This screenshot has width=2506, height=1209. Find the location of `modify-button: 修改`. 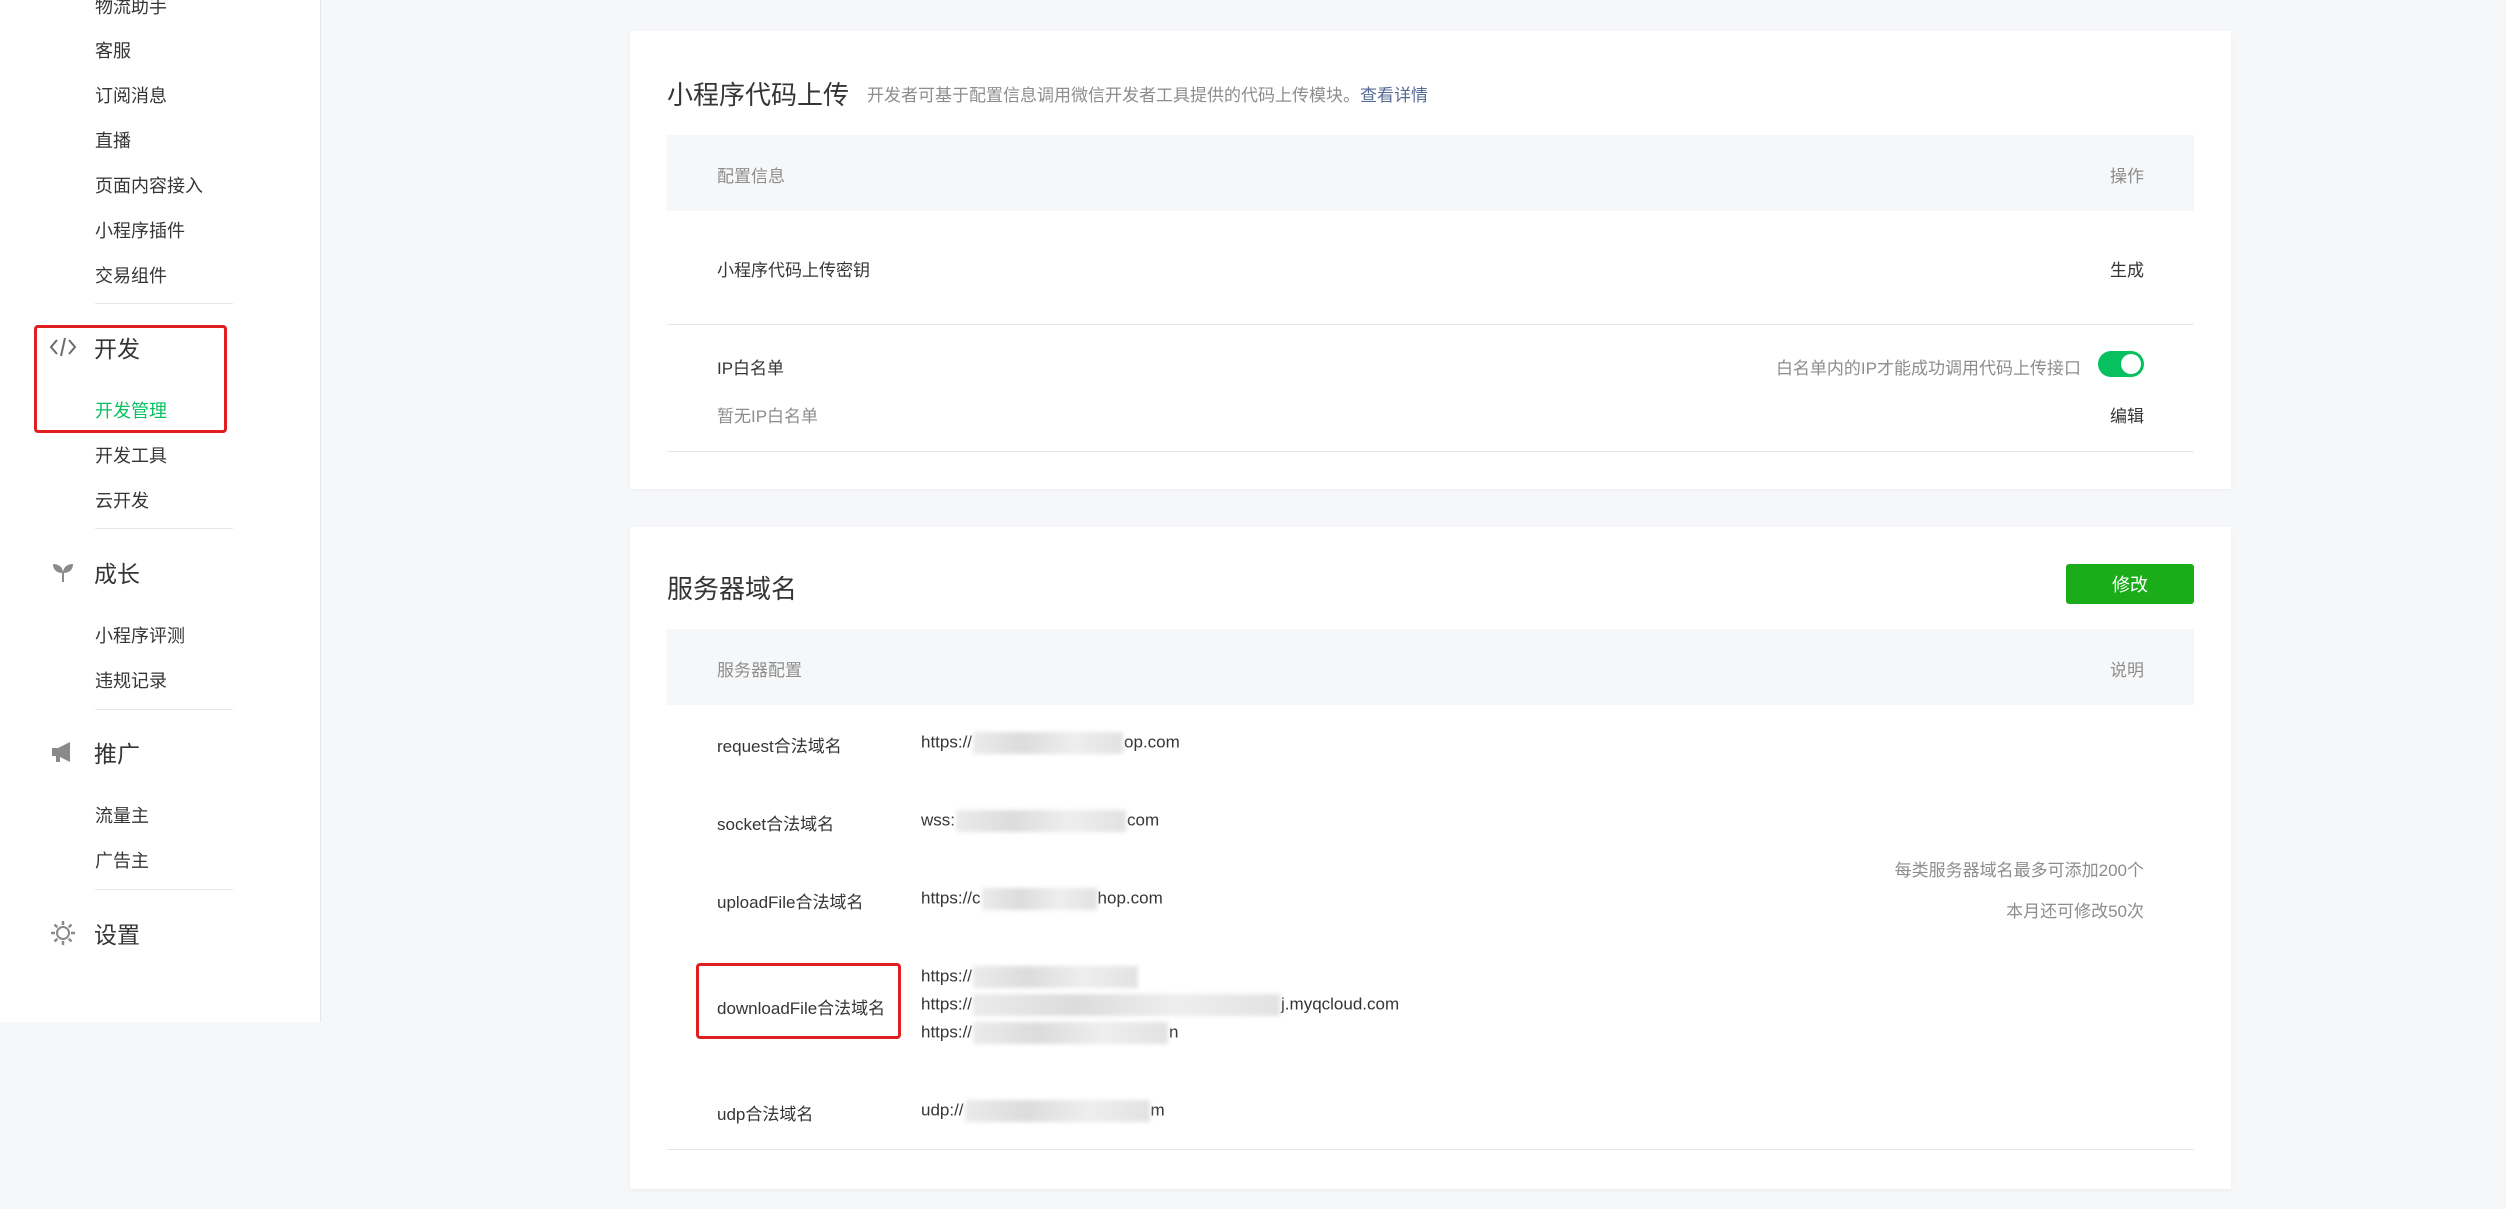

modify-button: 修改 is located at coordinates (2130, 584).